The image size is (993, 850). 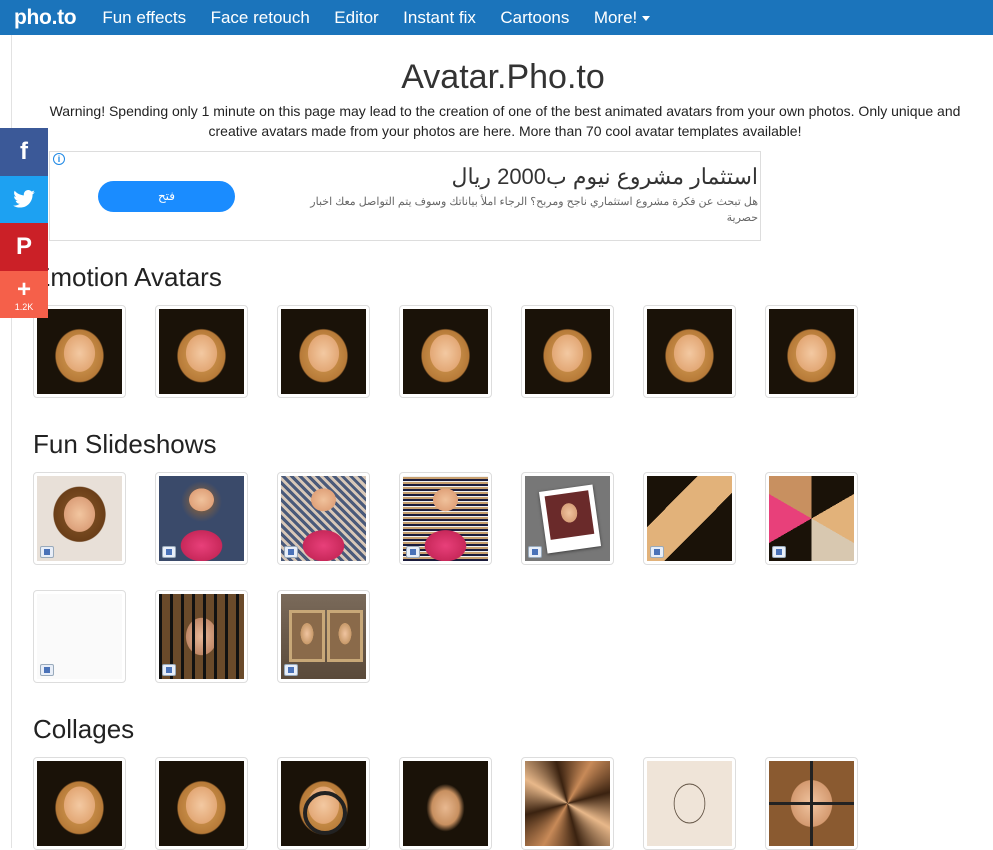 I want to click on more-share-button: +1.2K, so click(x=24, y=294).